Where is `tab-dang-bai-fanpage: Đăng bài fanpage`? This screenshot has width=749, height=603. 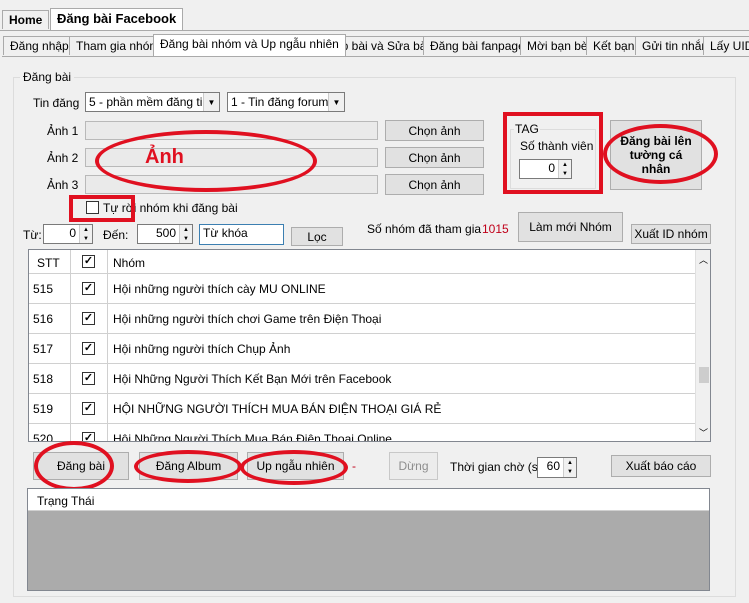
tab-dang-bai-fanpage: Đăng bài fanpage is located at coordinates (477, 45).